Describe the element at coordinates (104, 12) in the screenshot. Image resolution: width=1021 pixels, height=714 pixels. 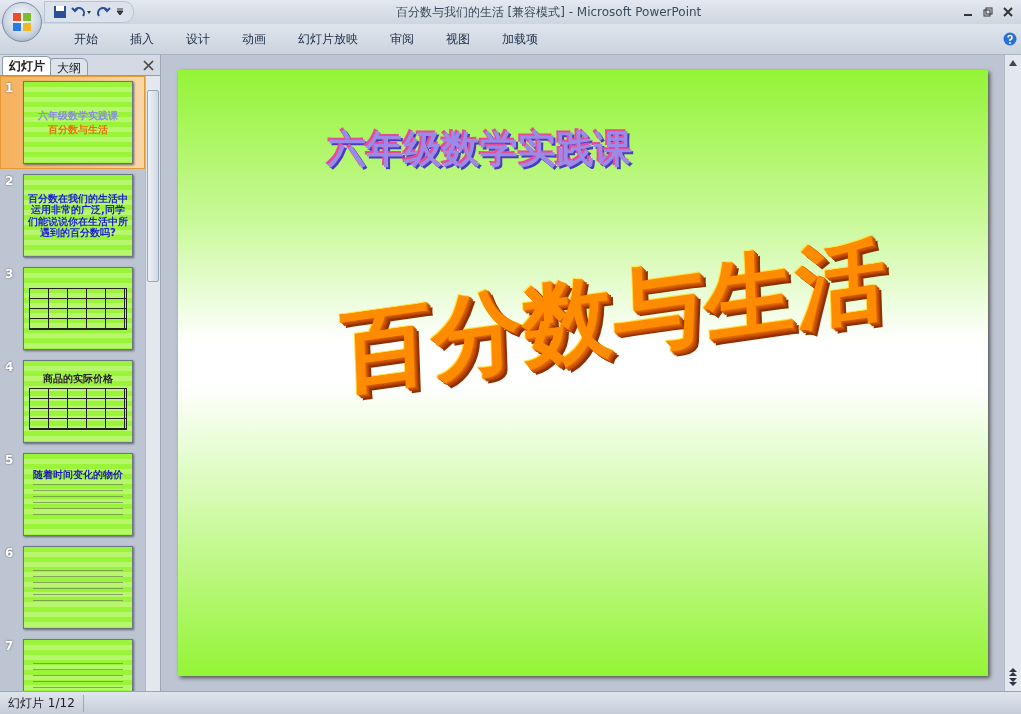
I see `redo-icon` at that location.